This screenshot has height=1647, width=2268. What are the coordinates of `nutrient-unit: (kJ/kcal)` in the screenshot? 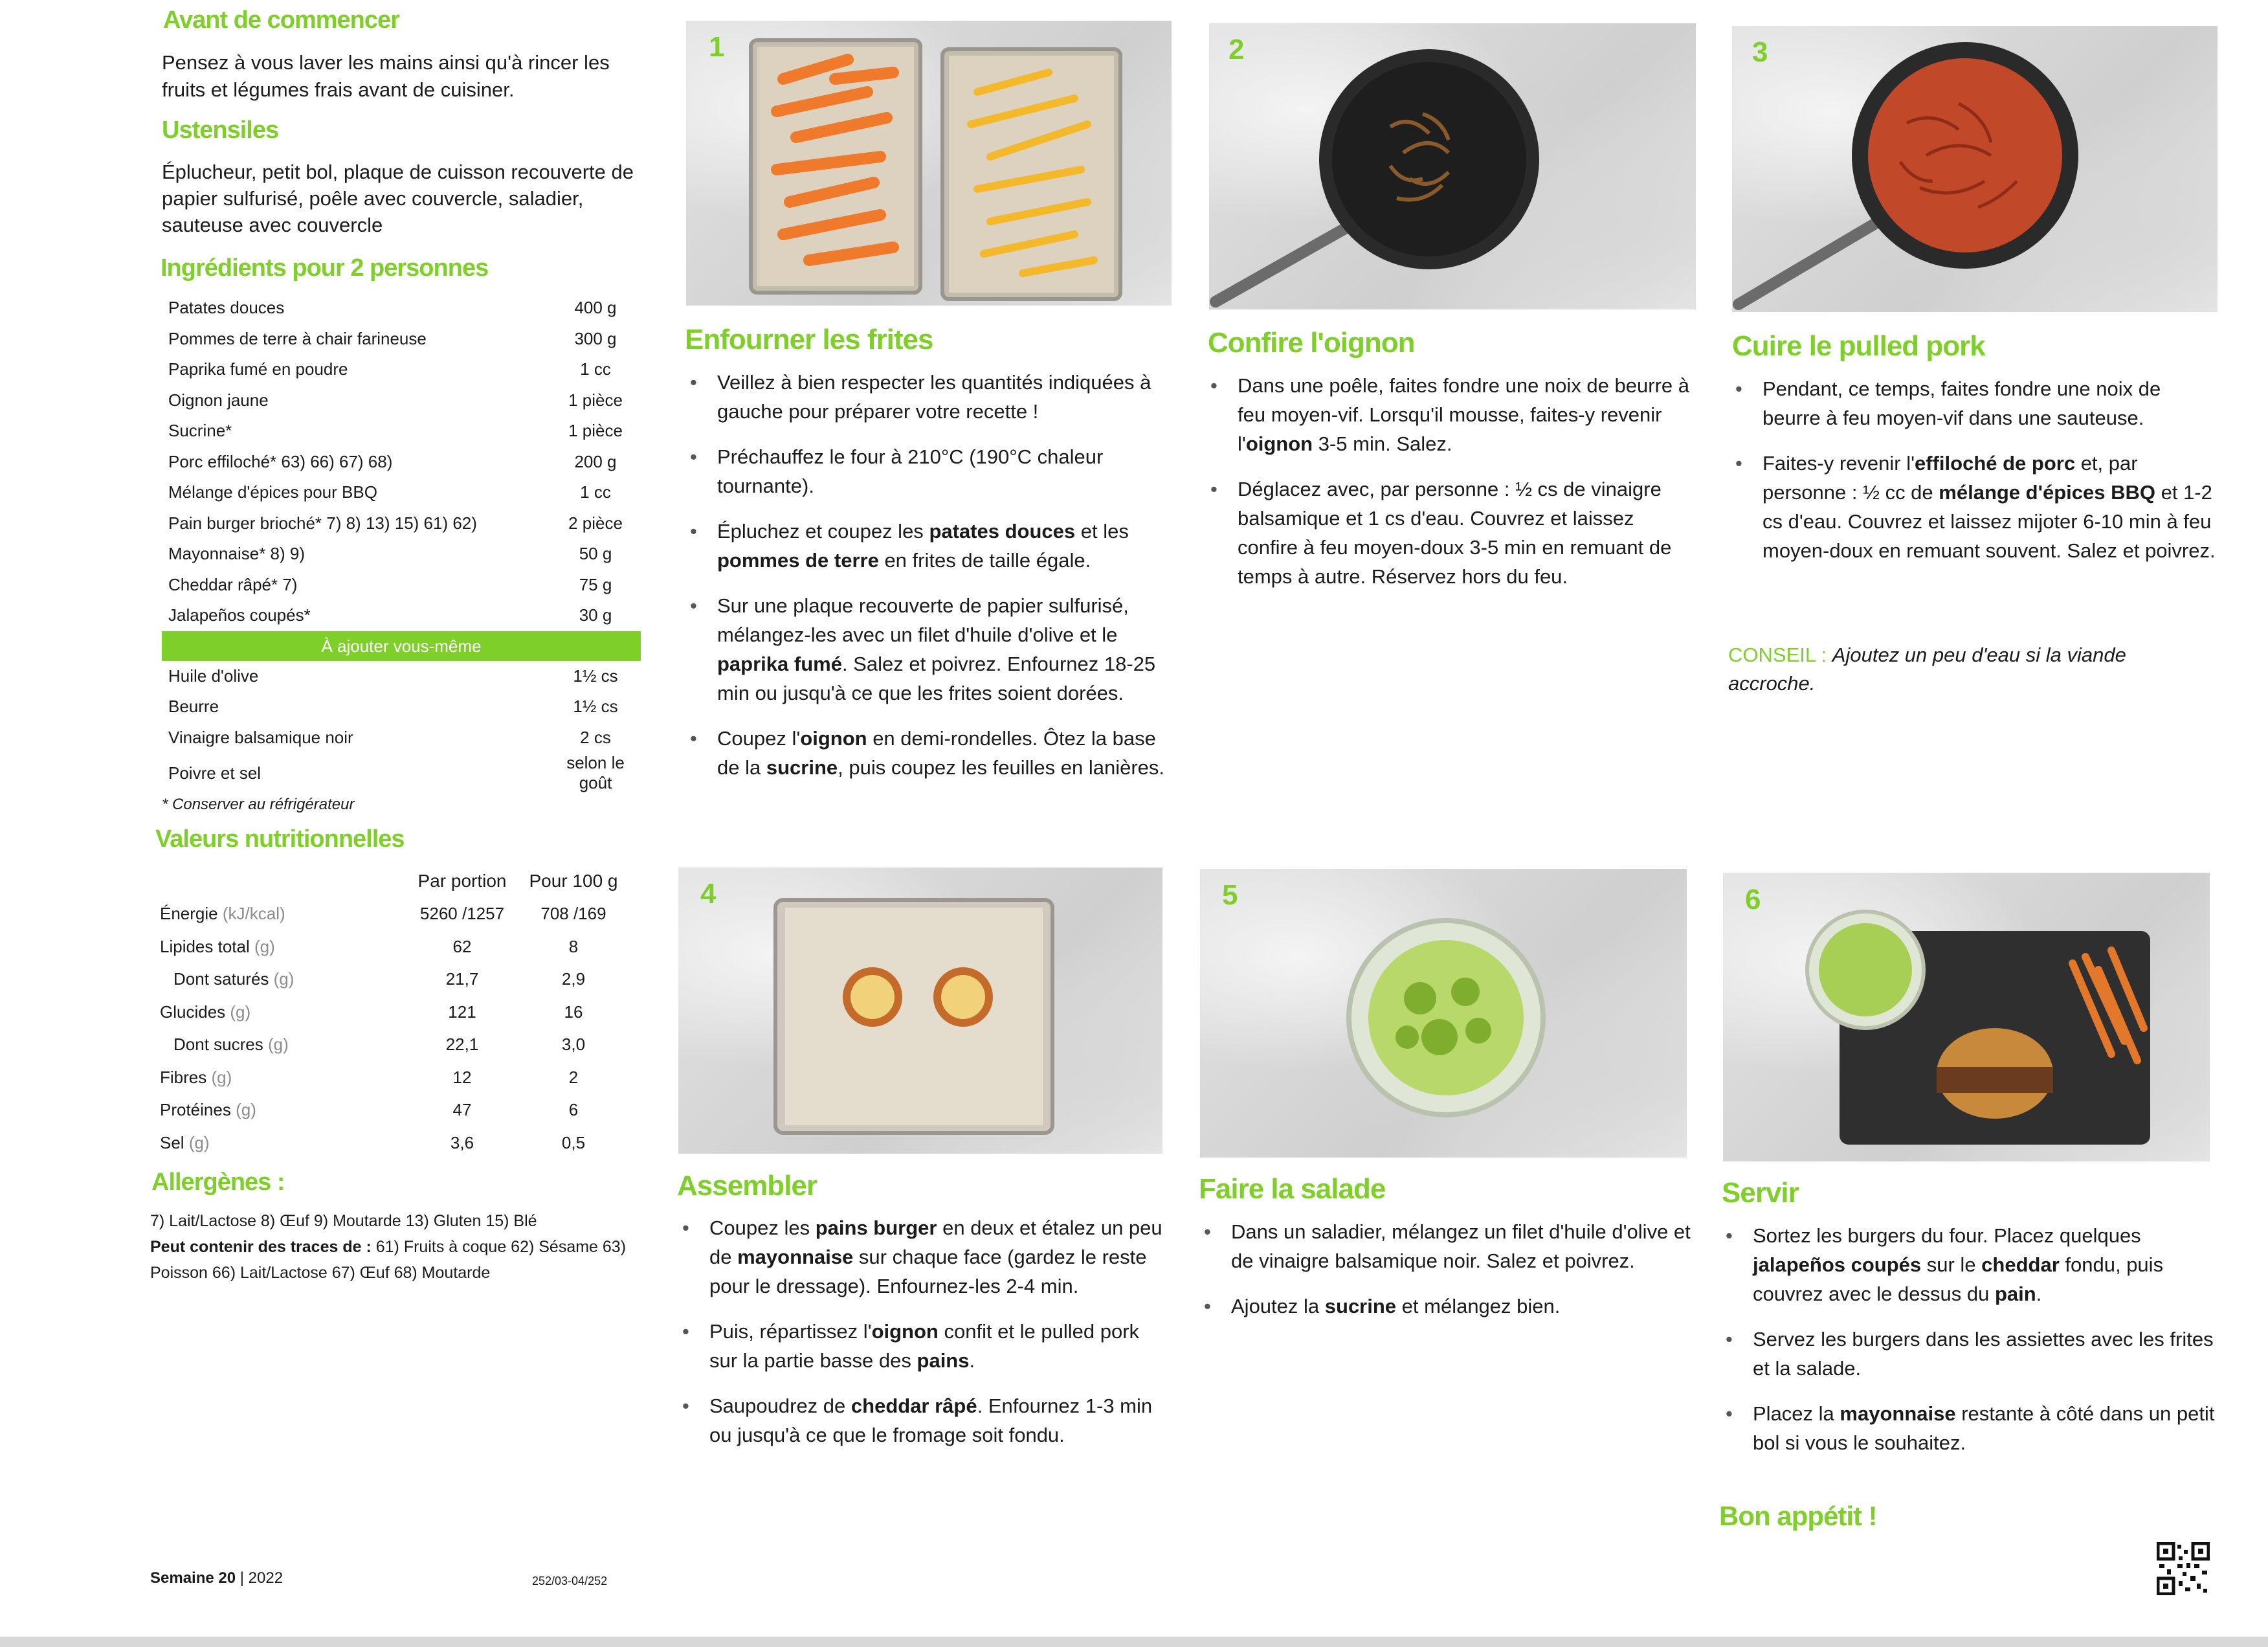 It's located at (253, 914).